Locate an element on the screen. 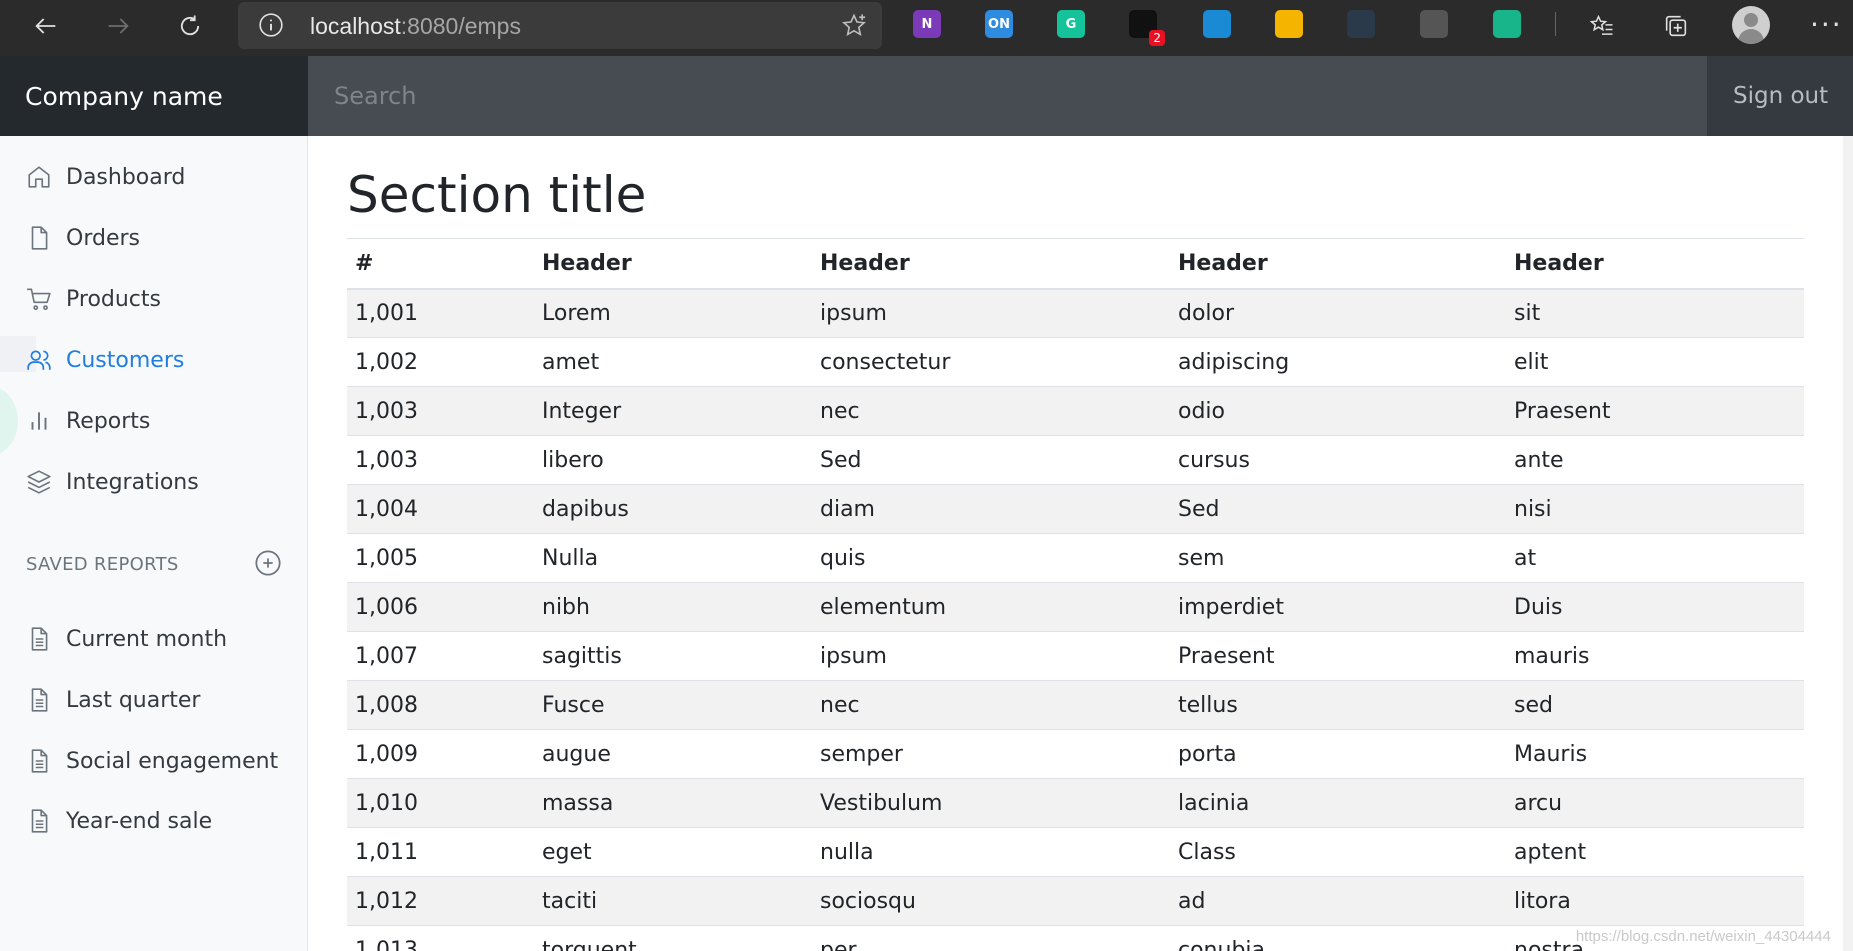 The height and width of the screenshot is (951, 1853). table-cell: nec is located at coordinates (991, 411).